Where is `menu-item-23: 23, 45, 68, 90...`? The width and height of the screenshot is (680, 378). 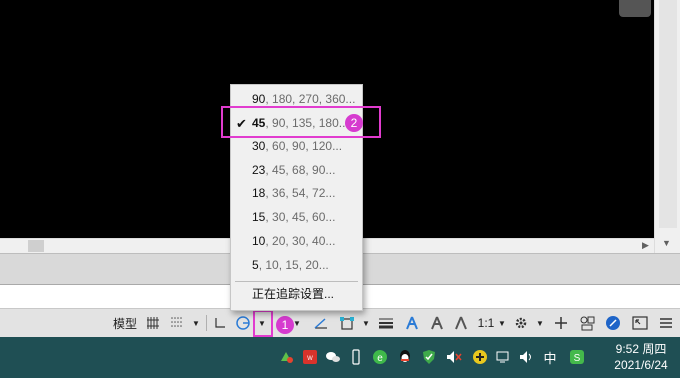
menu-item-23: 23, 45, 68, 90... is located at coordinates (296, 170).